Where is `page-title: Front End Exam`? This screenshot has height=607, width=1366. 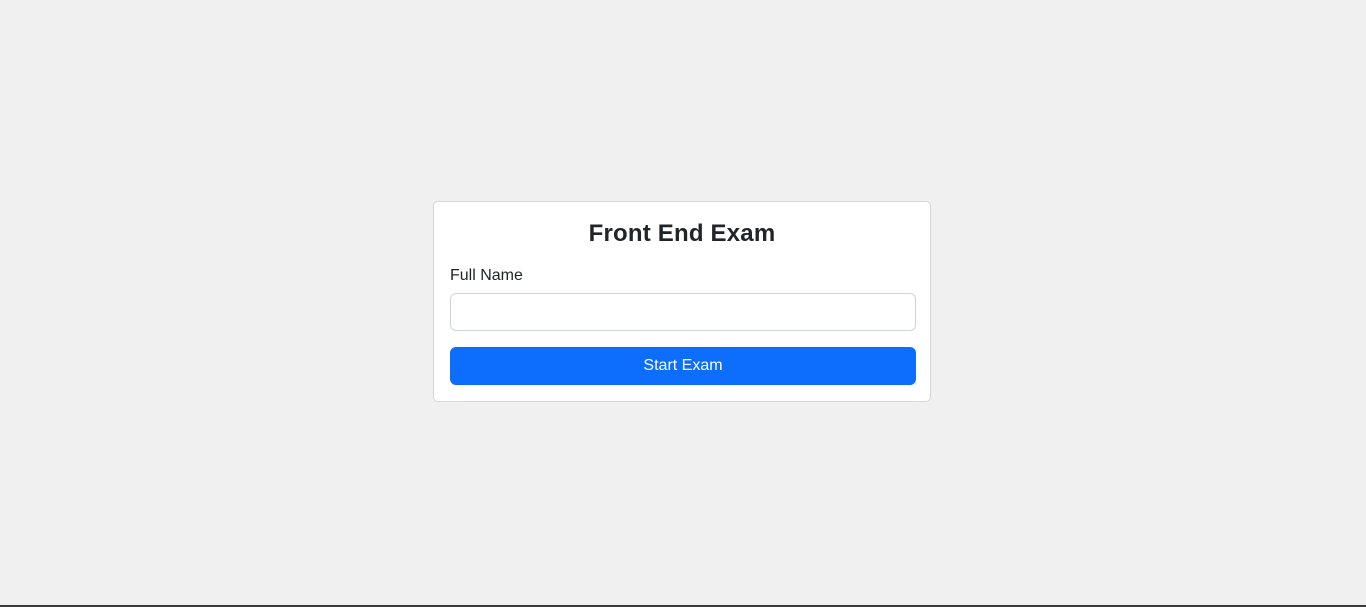 page-title: Front End Exam is located at coordinates (682, 233).